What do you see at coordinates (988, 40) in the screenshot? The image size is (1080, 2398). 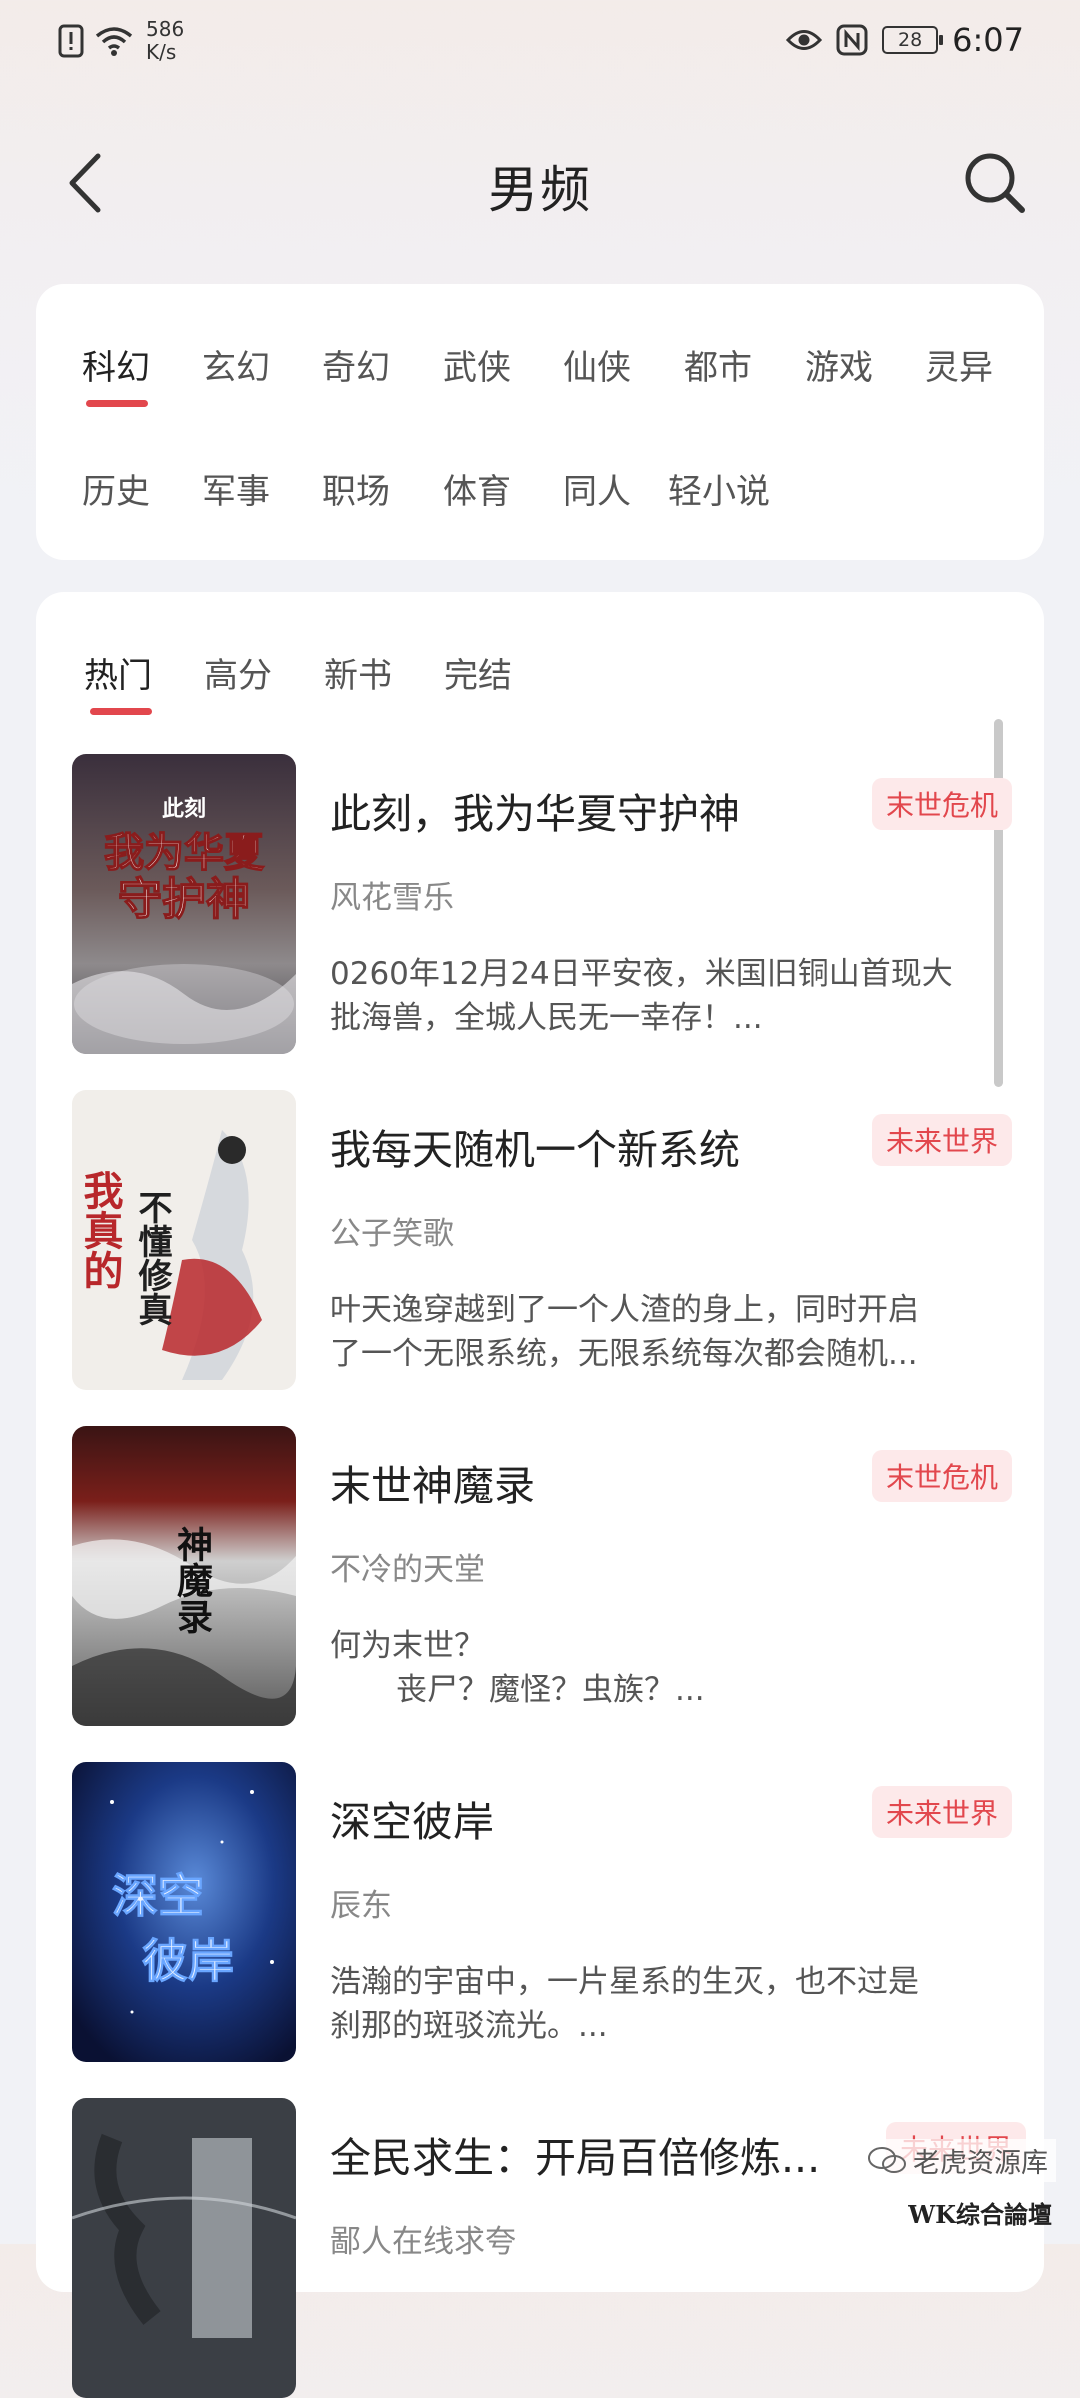 I see `clock: 6:07` at bounding box center [988, 40].